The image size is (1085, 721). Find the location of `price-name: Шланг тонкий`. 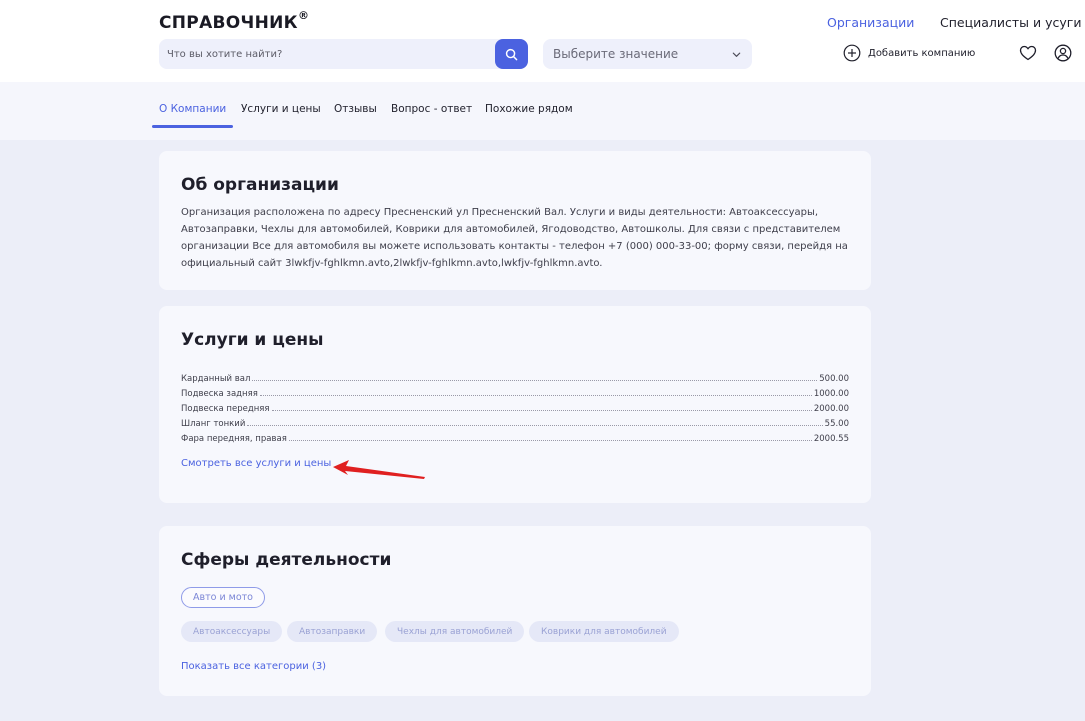

price-name: Шланг тонкий is located at coordinates (213, 424).